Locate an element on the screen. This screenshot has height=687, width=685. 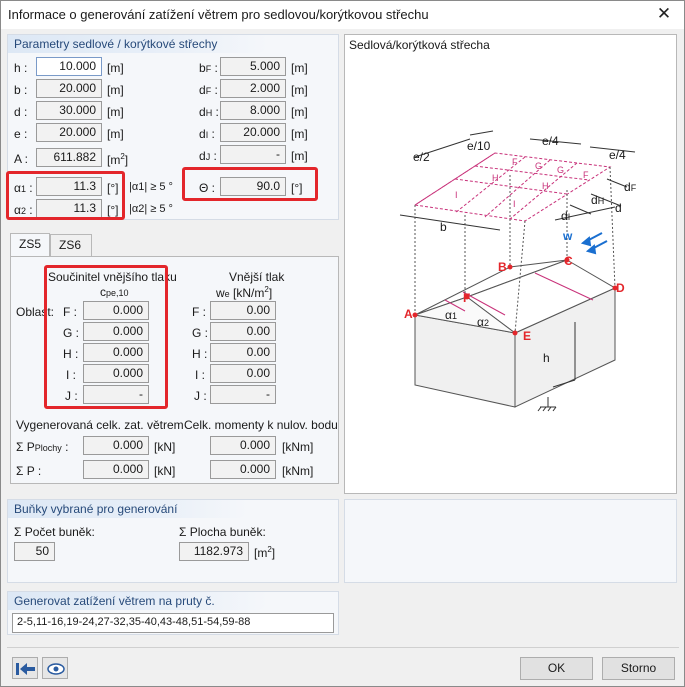
we-g-value: 0.00 is located at coordinates (243, 331).